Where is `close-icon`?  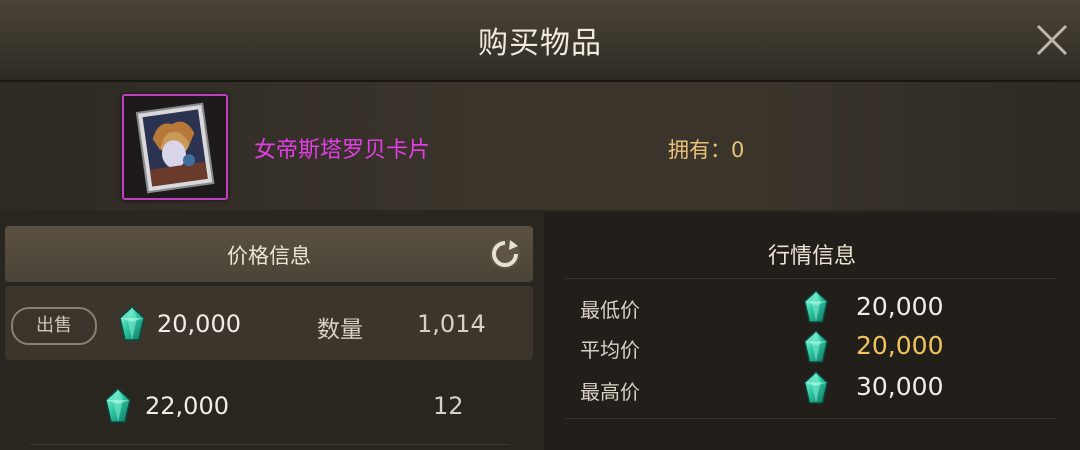
close-icon is located at coordinates (1052, 40).